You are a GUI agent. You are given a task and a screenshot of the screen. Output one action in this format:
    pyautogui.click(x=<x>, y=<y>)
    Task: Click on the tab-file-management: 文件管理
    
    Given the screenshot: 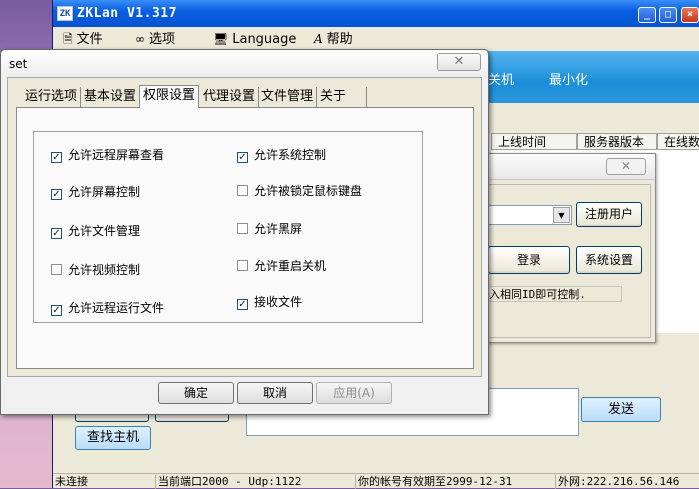 What is the action you would take?
    pyautogui.click(x=288, y=97)
    